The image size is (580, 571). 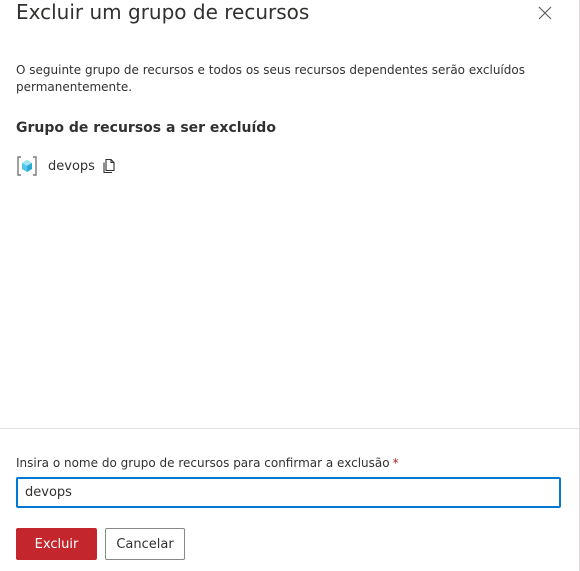 What do you see at coordinates (163, 12) in the screenshot?
I see `panel-title: Excluir um grupo de recursos` at bounding box center [163, 12].